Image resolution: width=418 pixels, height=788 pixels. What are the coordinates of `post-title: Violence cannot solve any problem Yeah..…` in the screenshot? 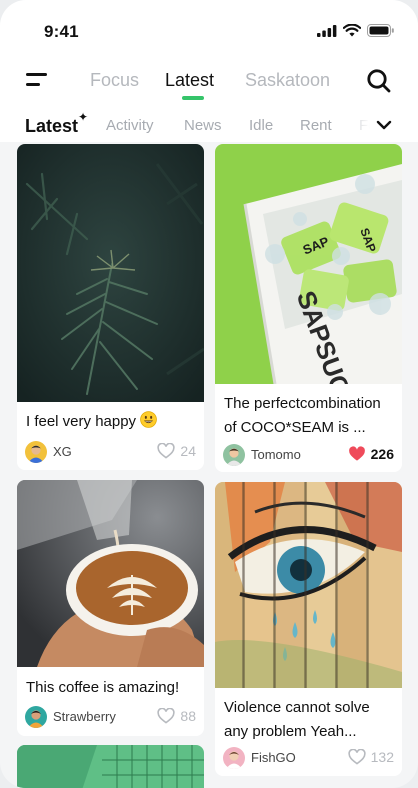 It's located at (297, 719).